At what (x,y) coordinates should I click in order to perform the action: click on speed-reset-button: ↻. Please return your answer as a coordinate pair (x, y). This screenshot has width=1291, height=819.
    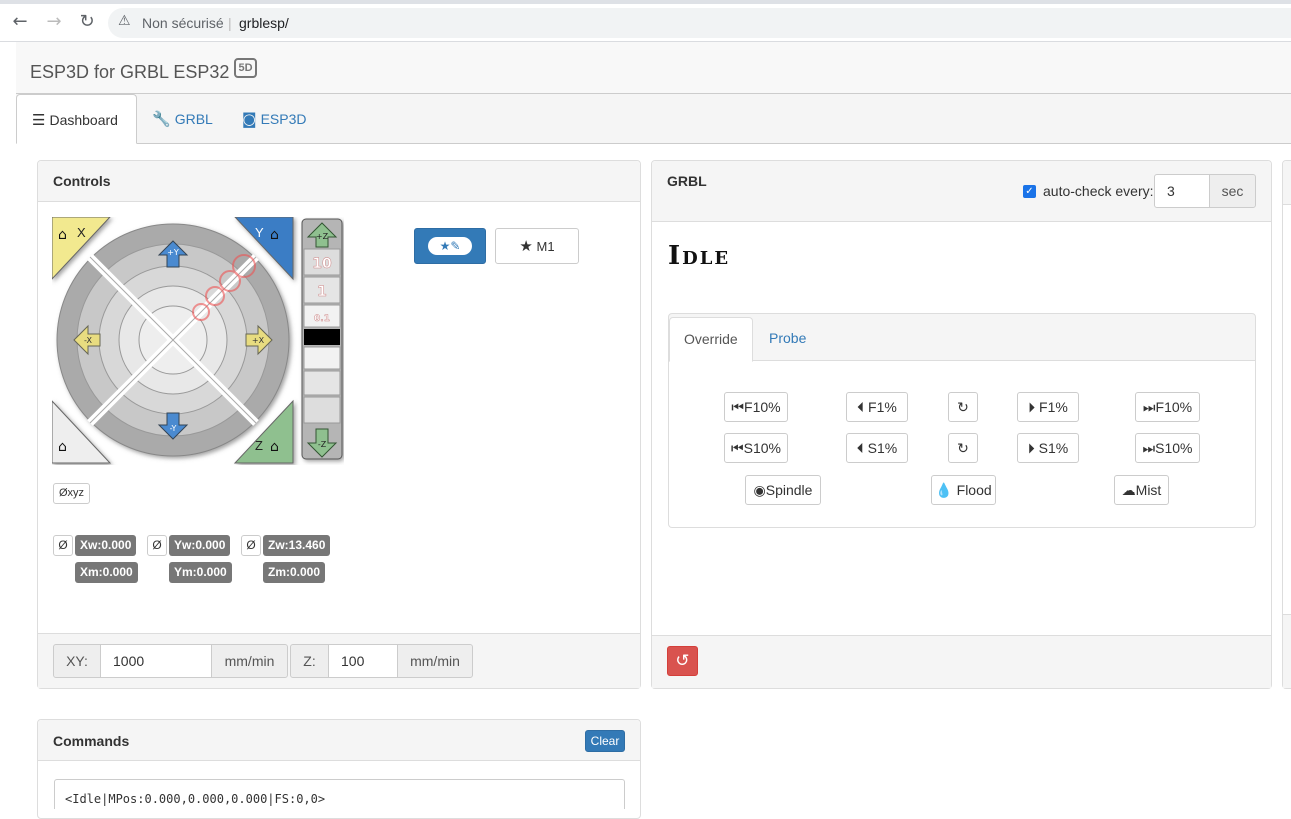
    Looking at the image, I should click on (963, 448).